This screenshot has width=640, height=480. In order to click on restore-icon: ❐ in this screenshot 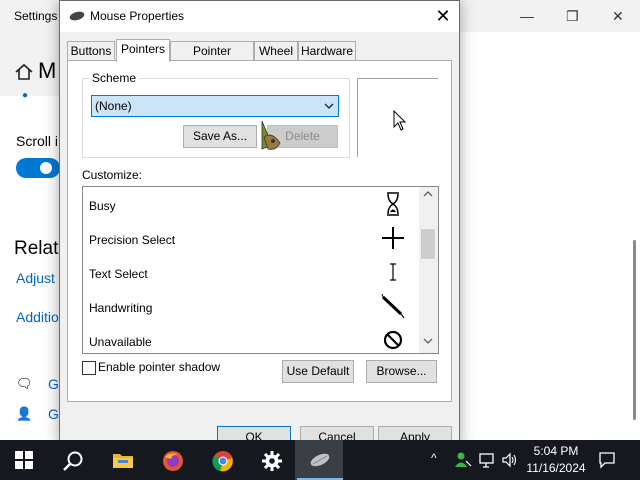, I will do `click(572, 16)`.